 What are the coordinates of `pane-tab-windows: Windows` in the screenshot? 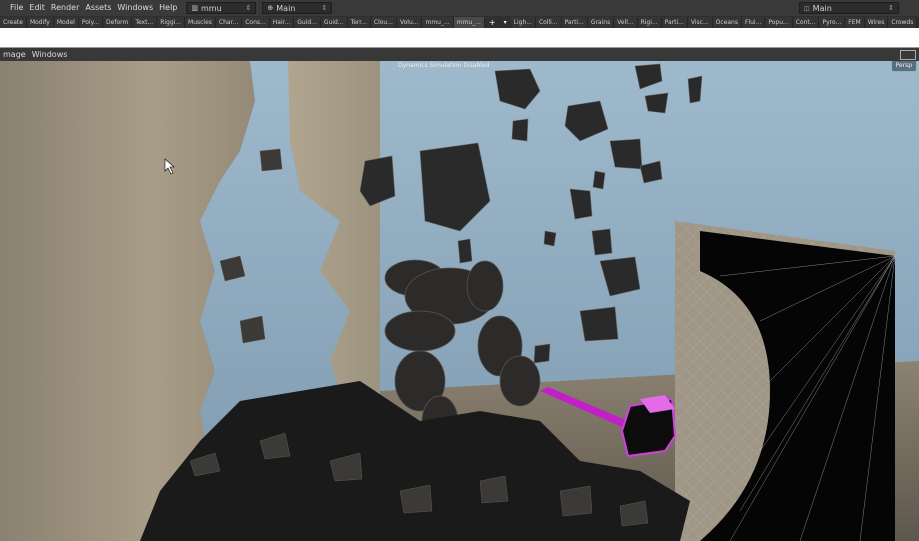 It's located at (50, 54).